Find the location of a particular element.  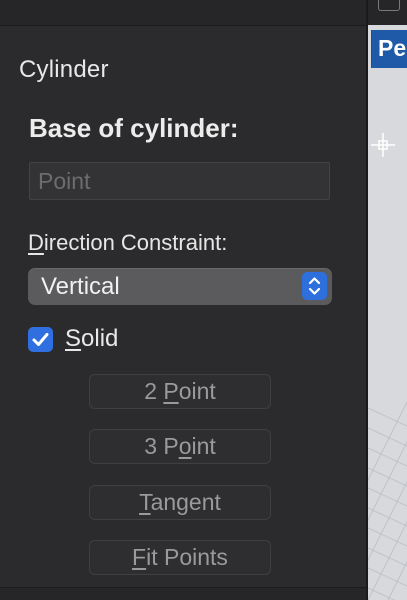

three-point-button: 3 Point is located at coordinates (180, 446).